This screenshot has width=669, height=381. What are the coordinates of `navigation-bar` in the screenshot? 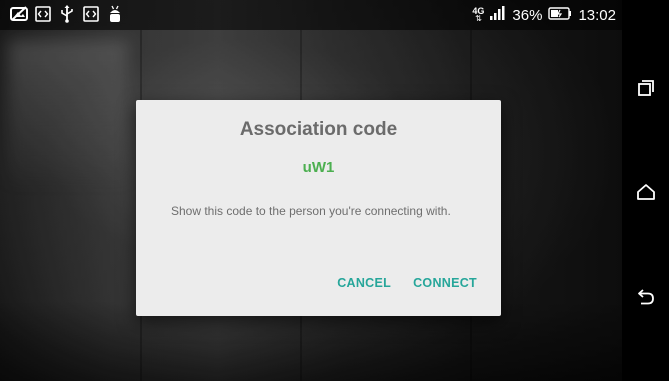 It's located at (645, 190).